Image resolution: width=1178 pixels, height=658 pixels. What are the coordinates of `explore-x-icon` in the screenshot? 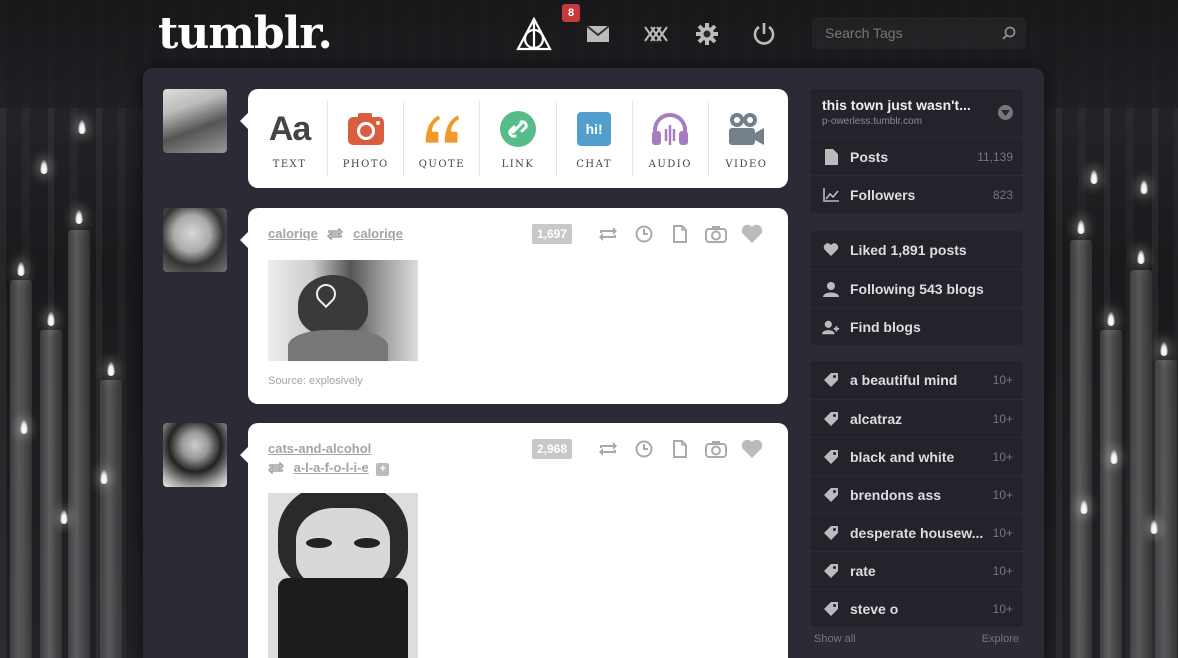 It's located at (656, 34).